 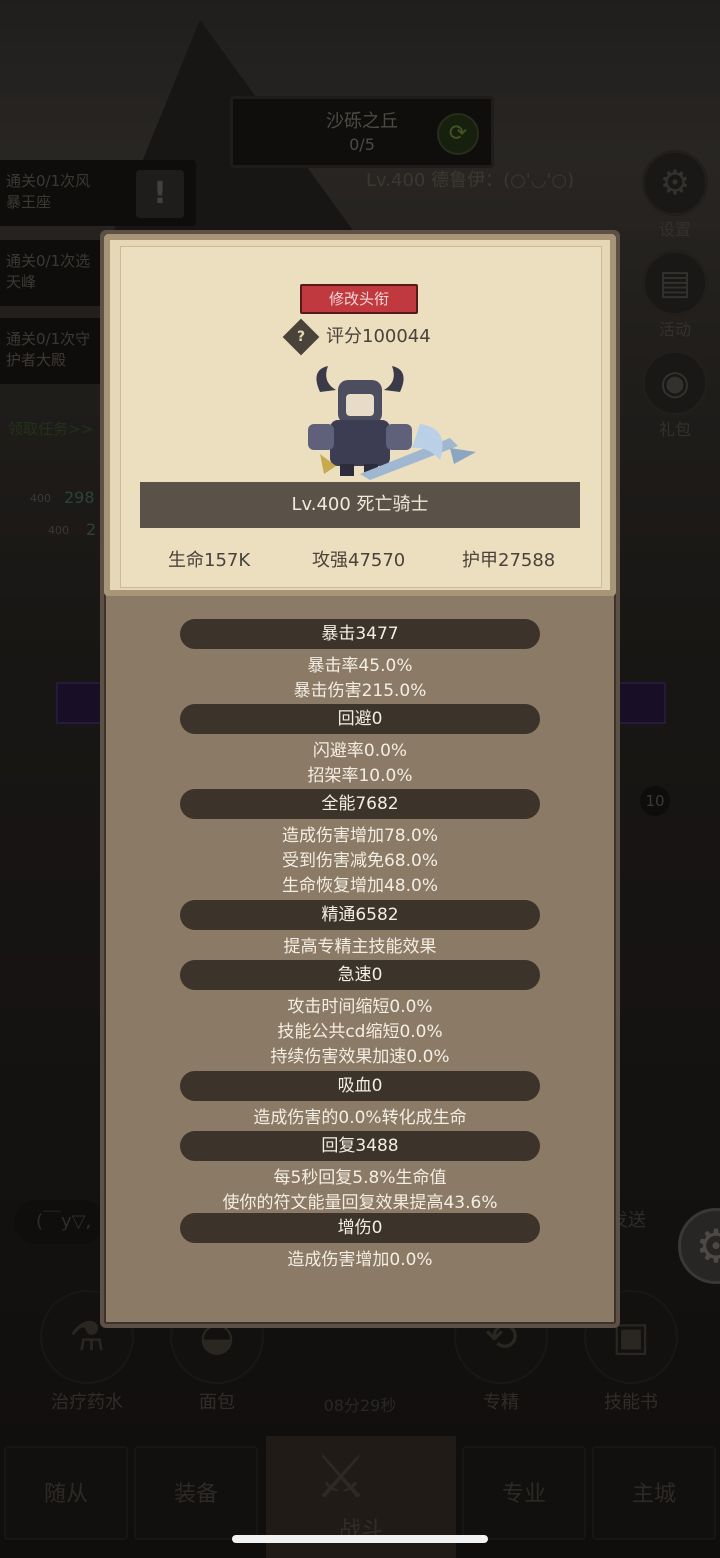 What do you see at coordinates (360, 634) in the screenshot?
I see `stat-header-crit: 暴击3477` at bounding box center [360, 634].